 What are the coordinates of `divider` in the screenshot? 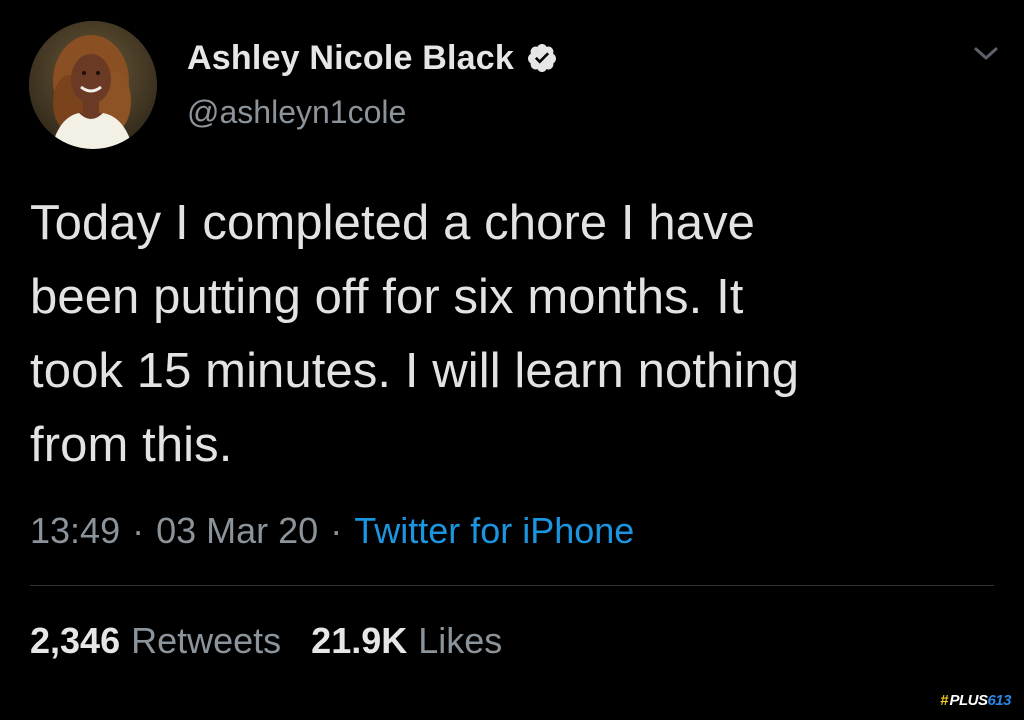 It's located at (512, 585).